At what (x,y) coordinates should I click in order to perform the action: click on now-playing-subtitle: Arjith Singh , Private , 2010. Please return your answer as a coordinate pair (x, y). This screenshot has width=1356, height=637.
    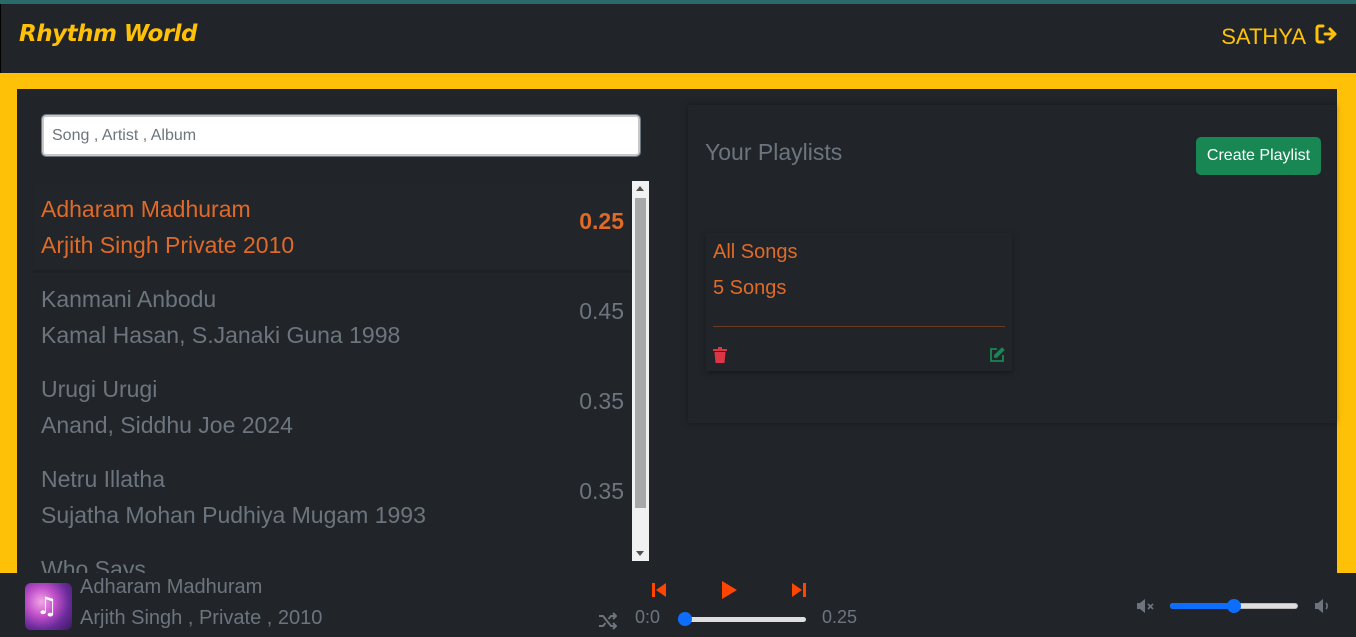
    Looking at the image, I should click on (201, 618).